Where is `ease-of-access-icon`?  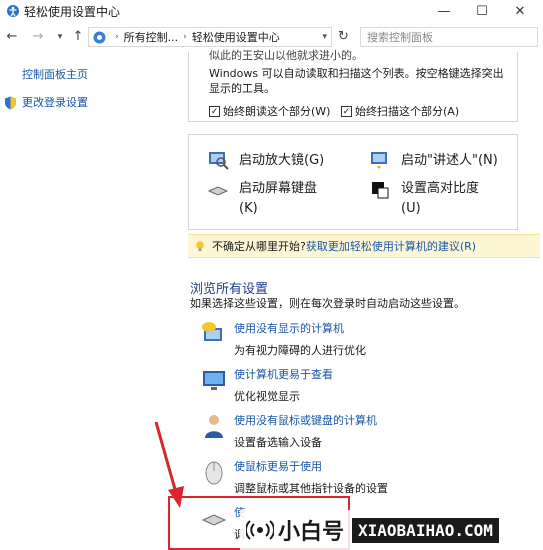
ease-of-access-icon is located at coordinates (13, 11).